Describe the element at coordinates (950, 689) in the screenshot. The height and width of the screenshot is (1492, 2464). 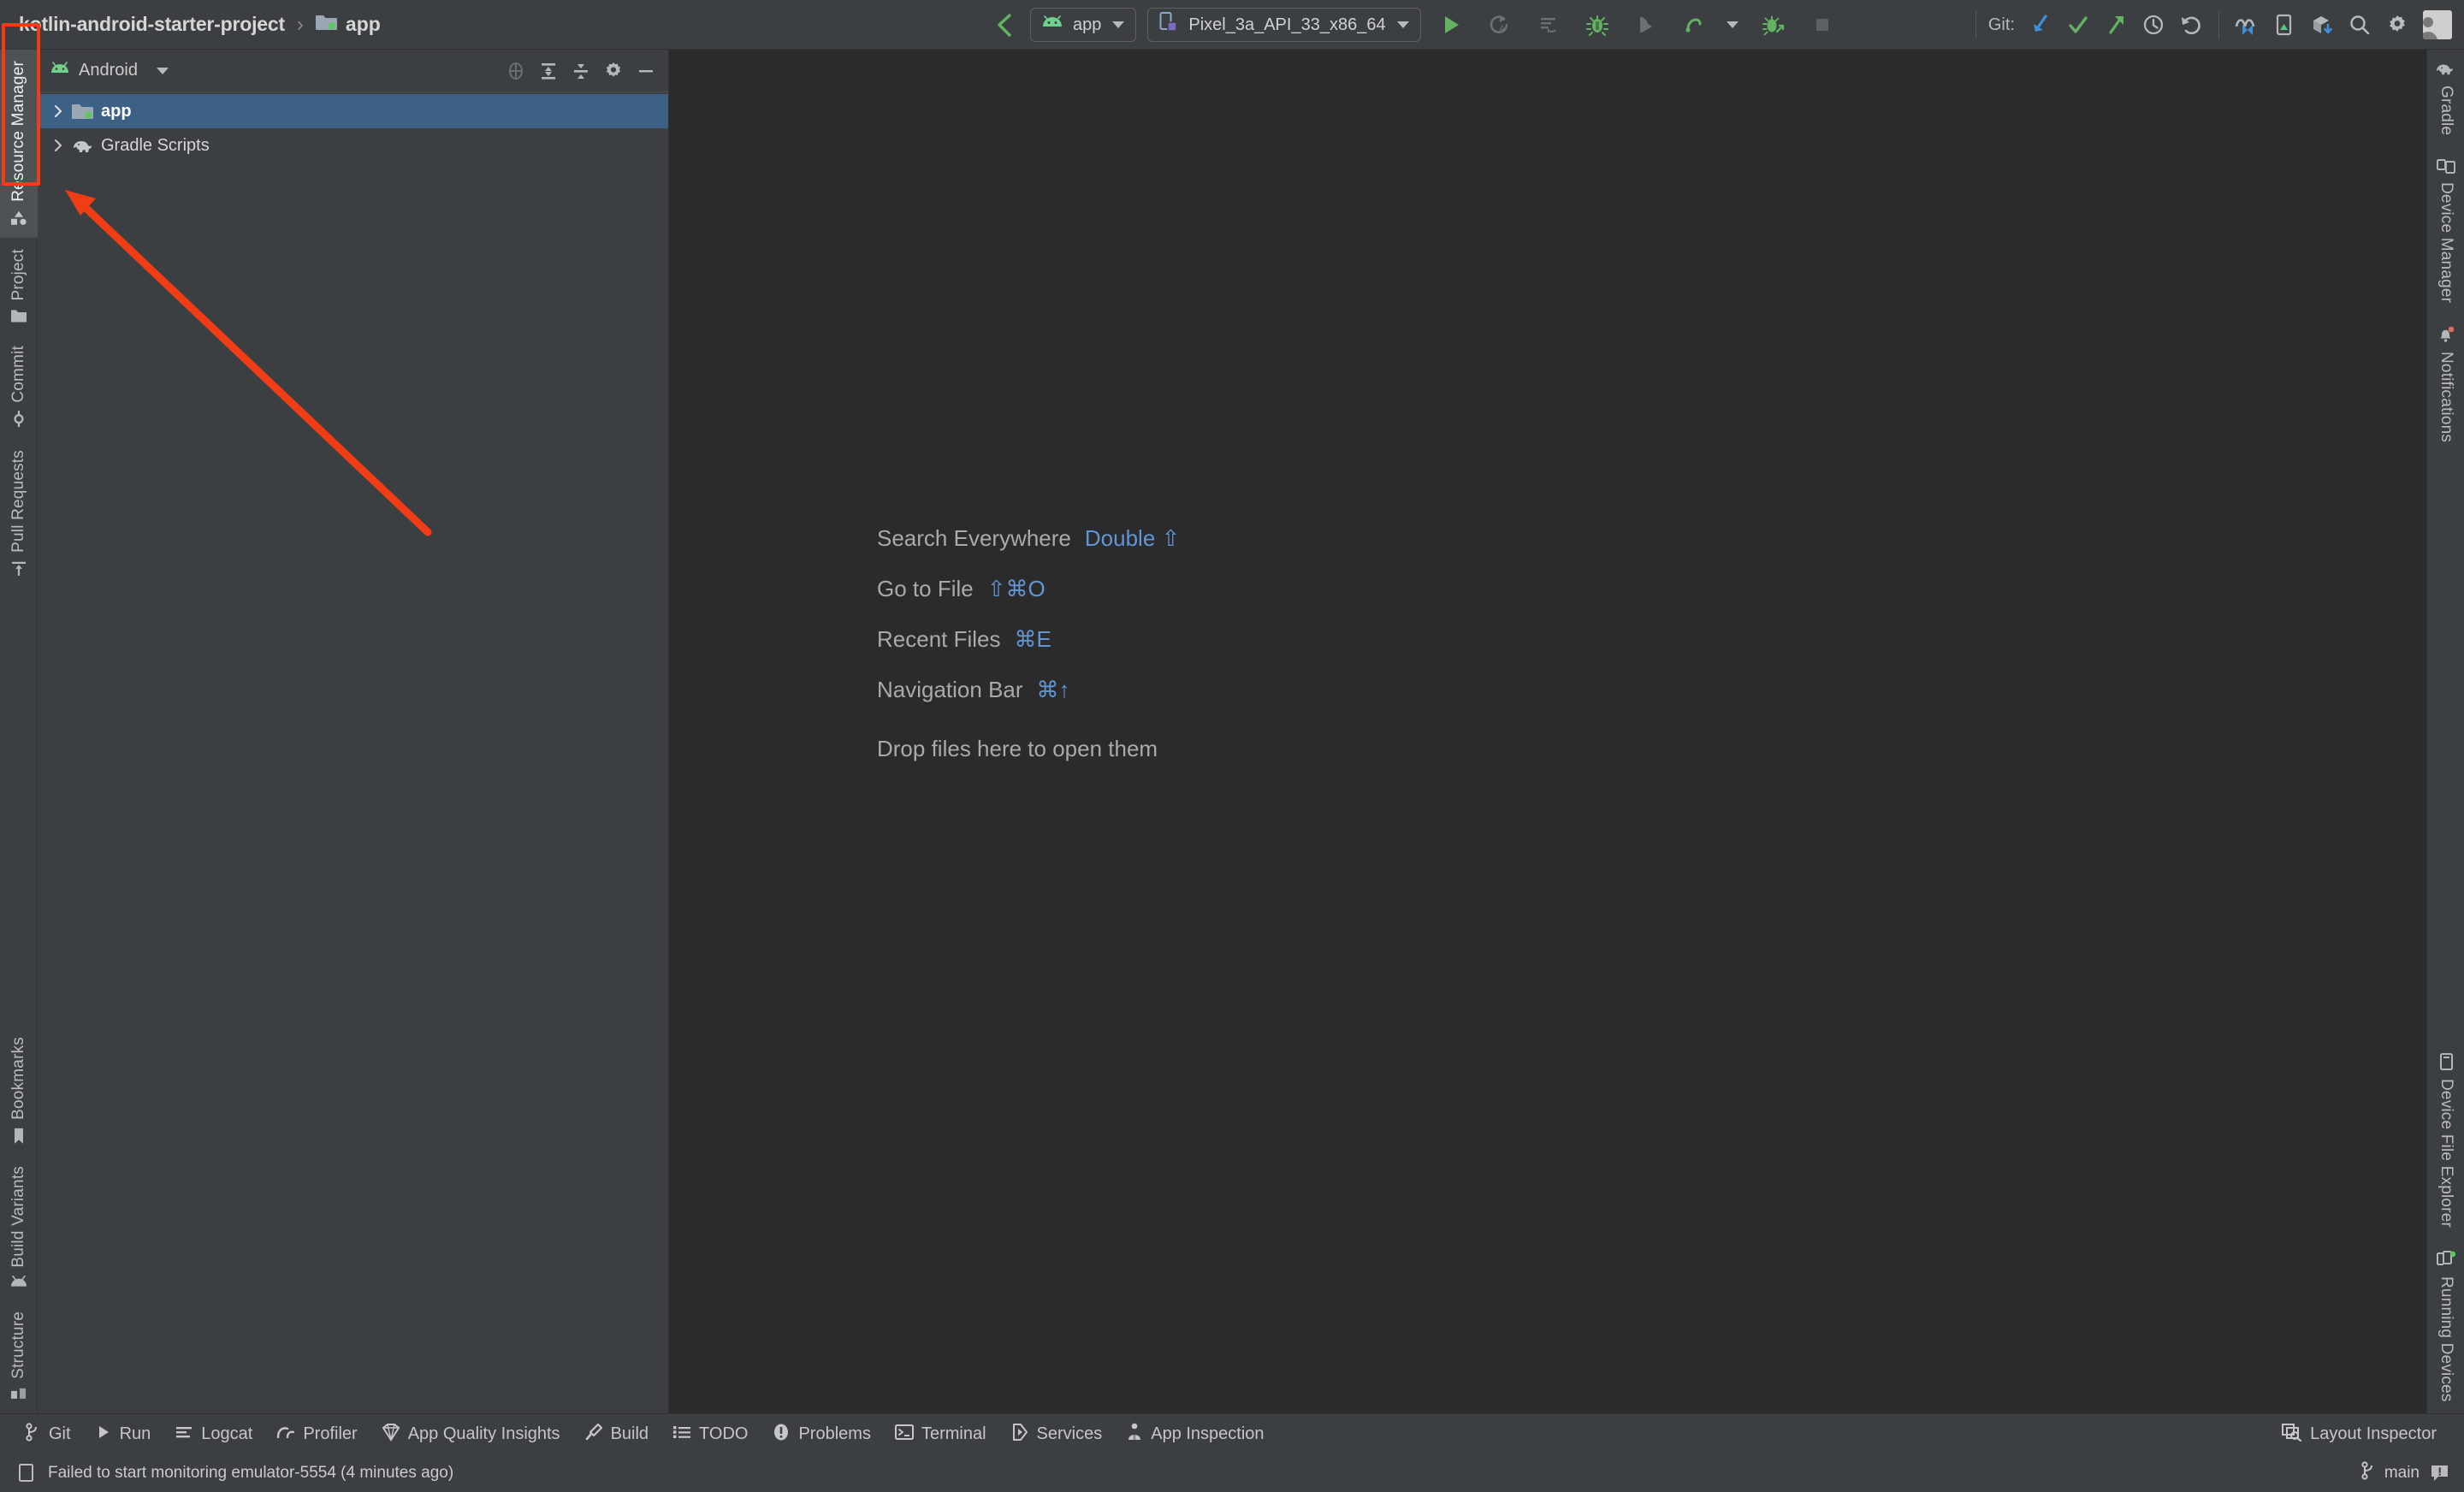
I see `hint-label: Navigation Bar` at that location.